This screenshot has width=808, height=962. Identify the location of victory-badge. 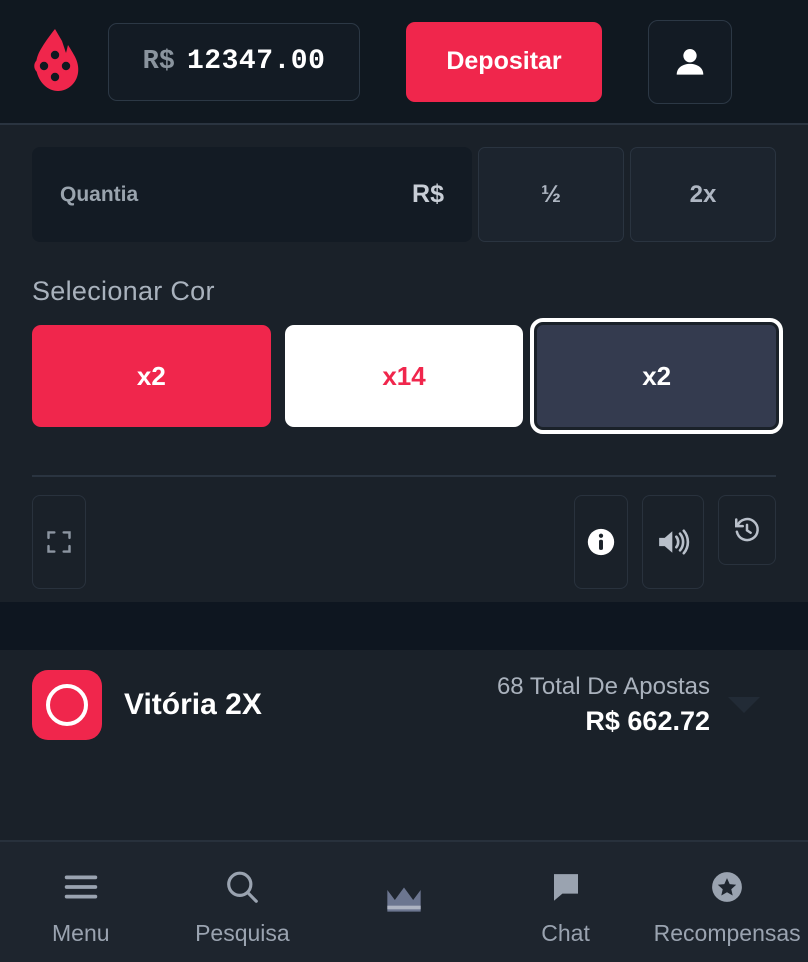
(67, 705).